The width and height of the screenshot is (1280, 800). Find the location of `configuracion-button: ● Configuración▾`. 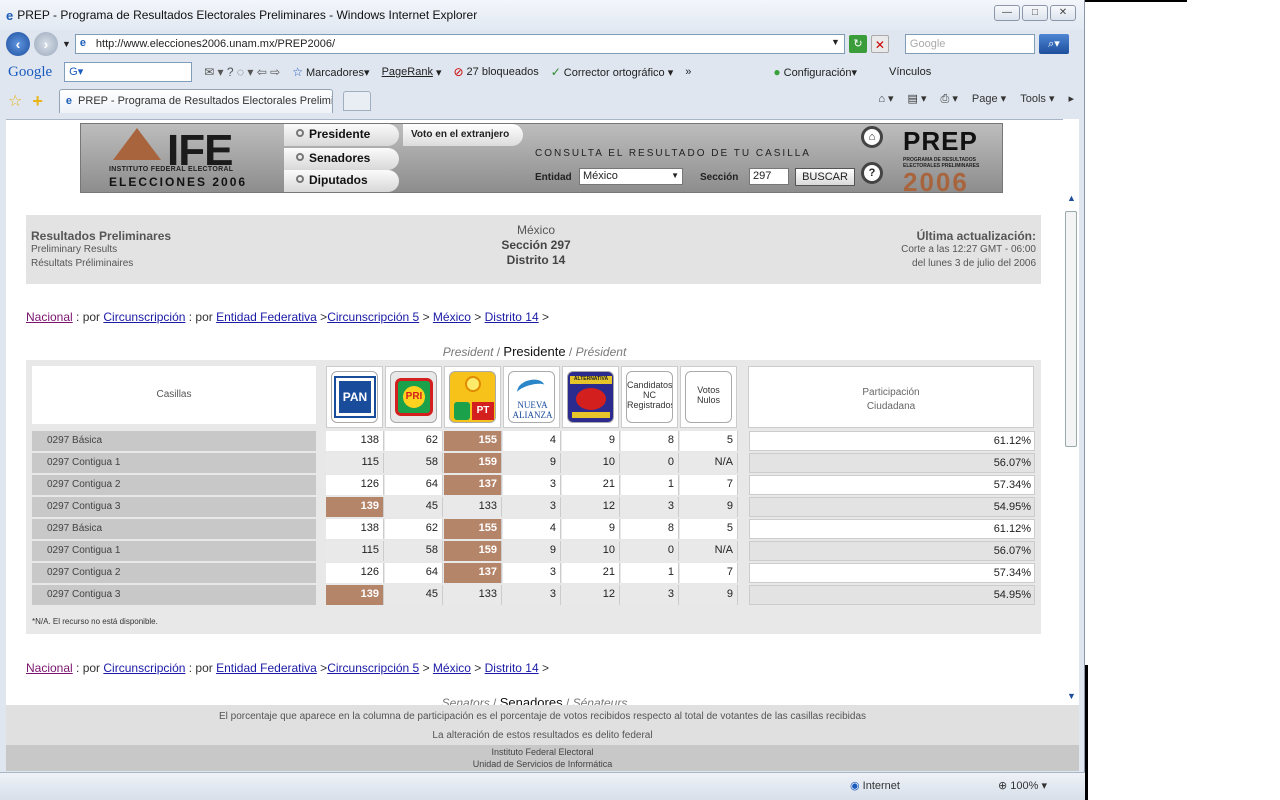

configuracion-button: ● Configuración▾ is located at coordinates (815, 72).